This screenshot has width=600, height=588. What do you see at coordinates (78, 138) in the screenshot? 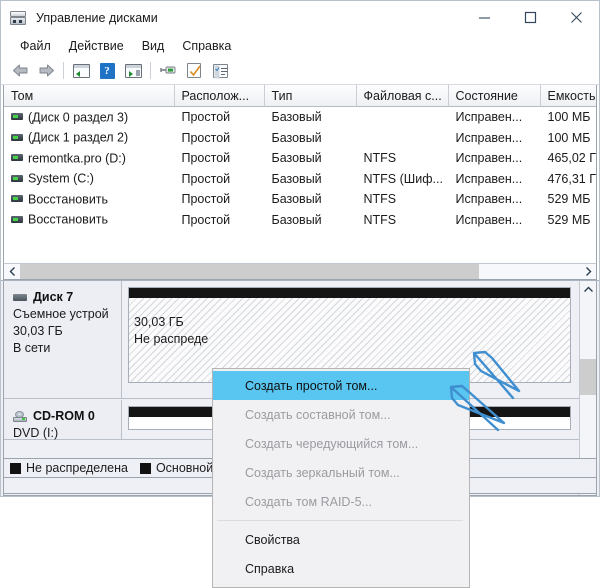
I see `cell-volume: (Диск 1 раздел 2)` at bounding box center [78, 138].